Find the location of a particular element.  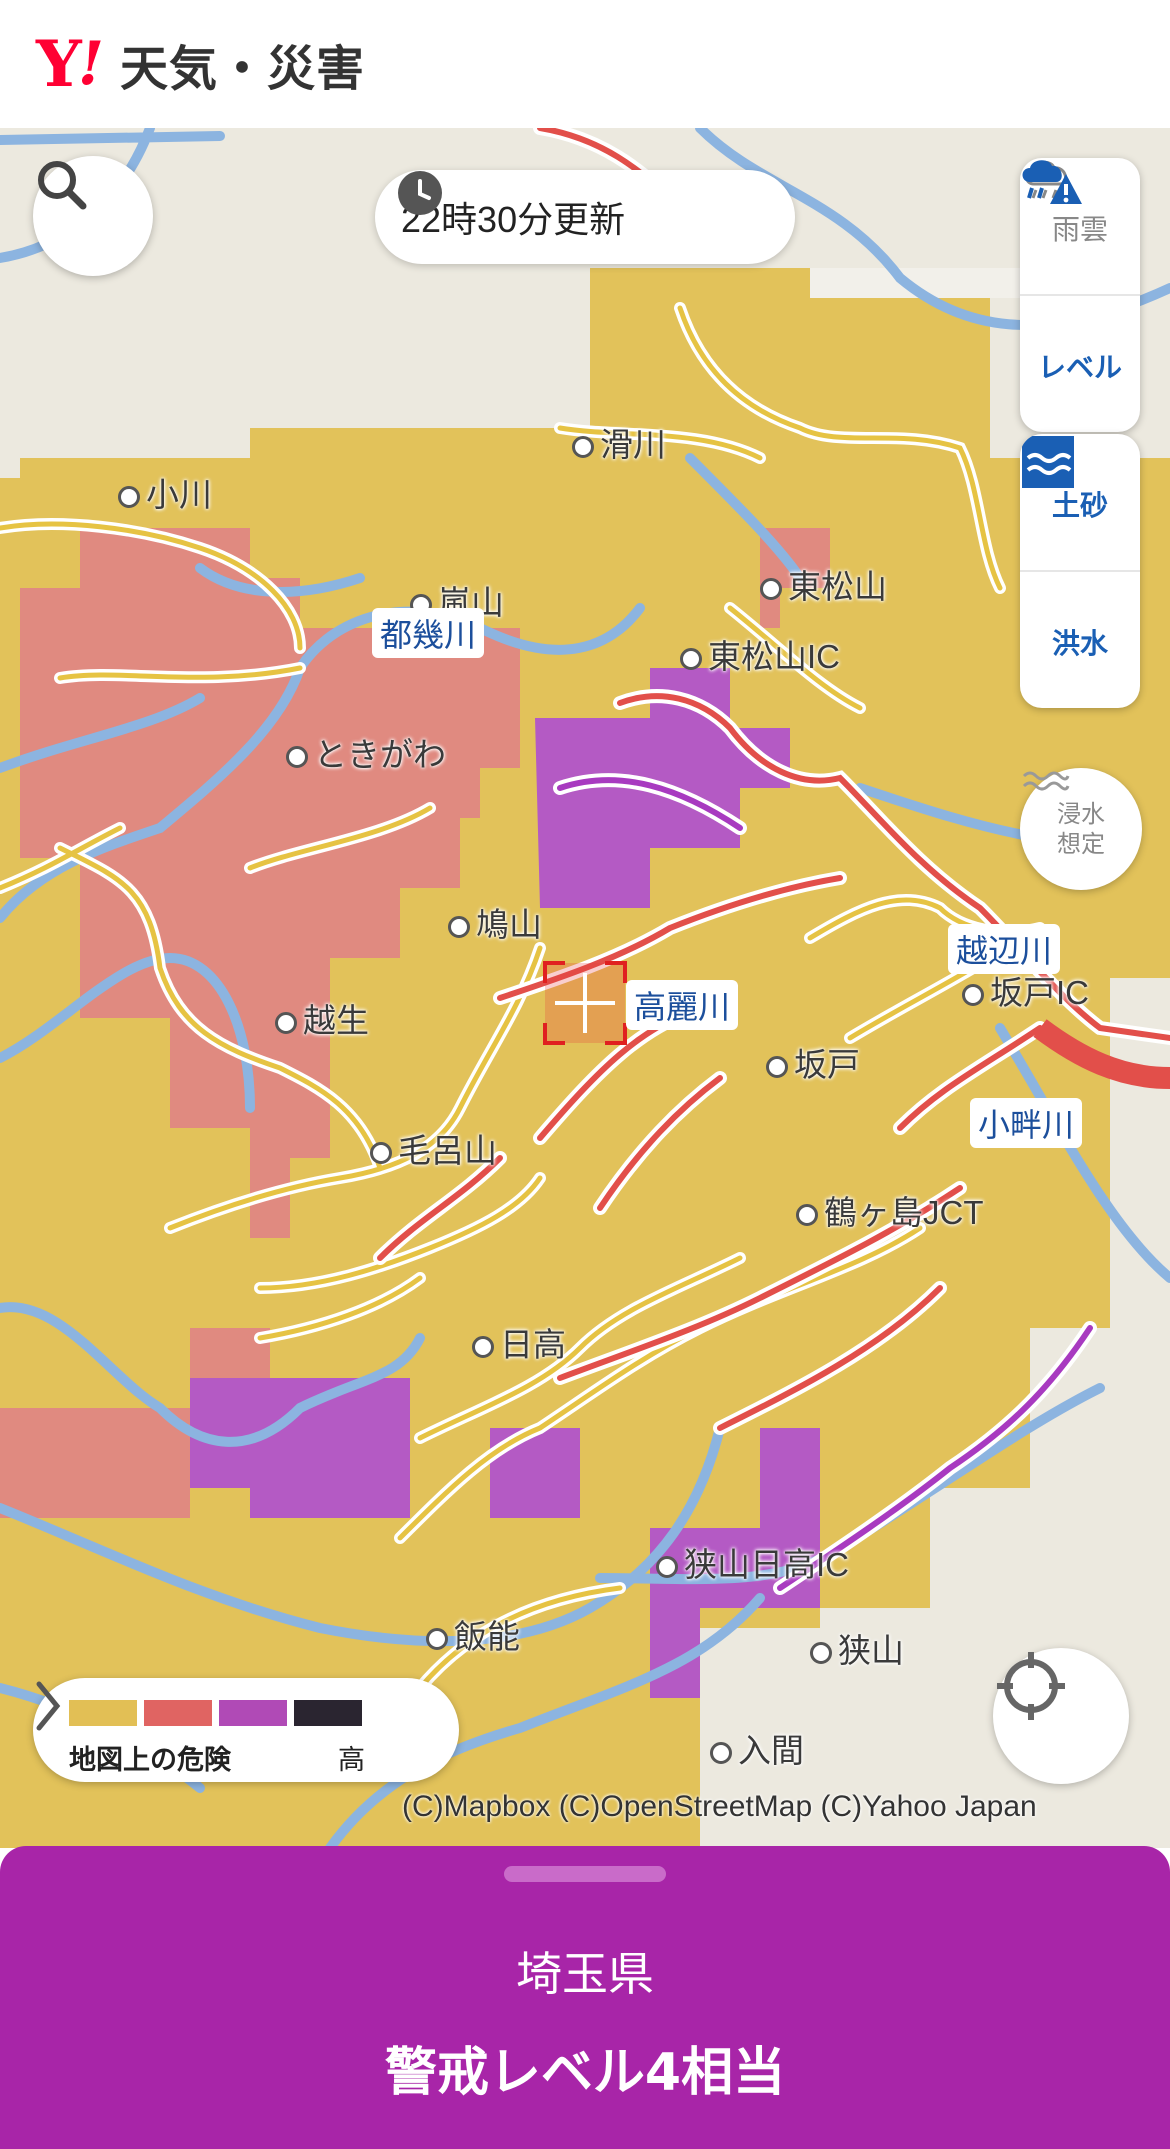

legend-swatch-red is located at coordinates (178, 1713).